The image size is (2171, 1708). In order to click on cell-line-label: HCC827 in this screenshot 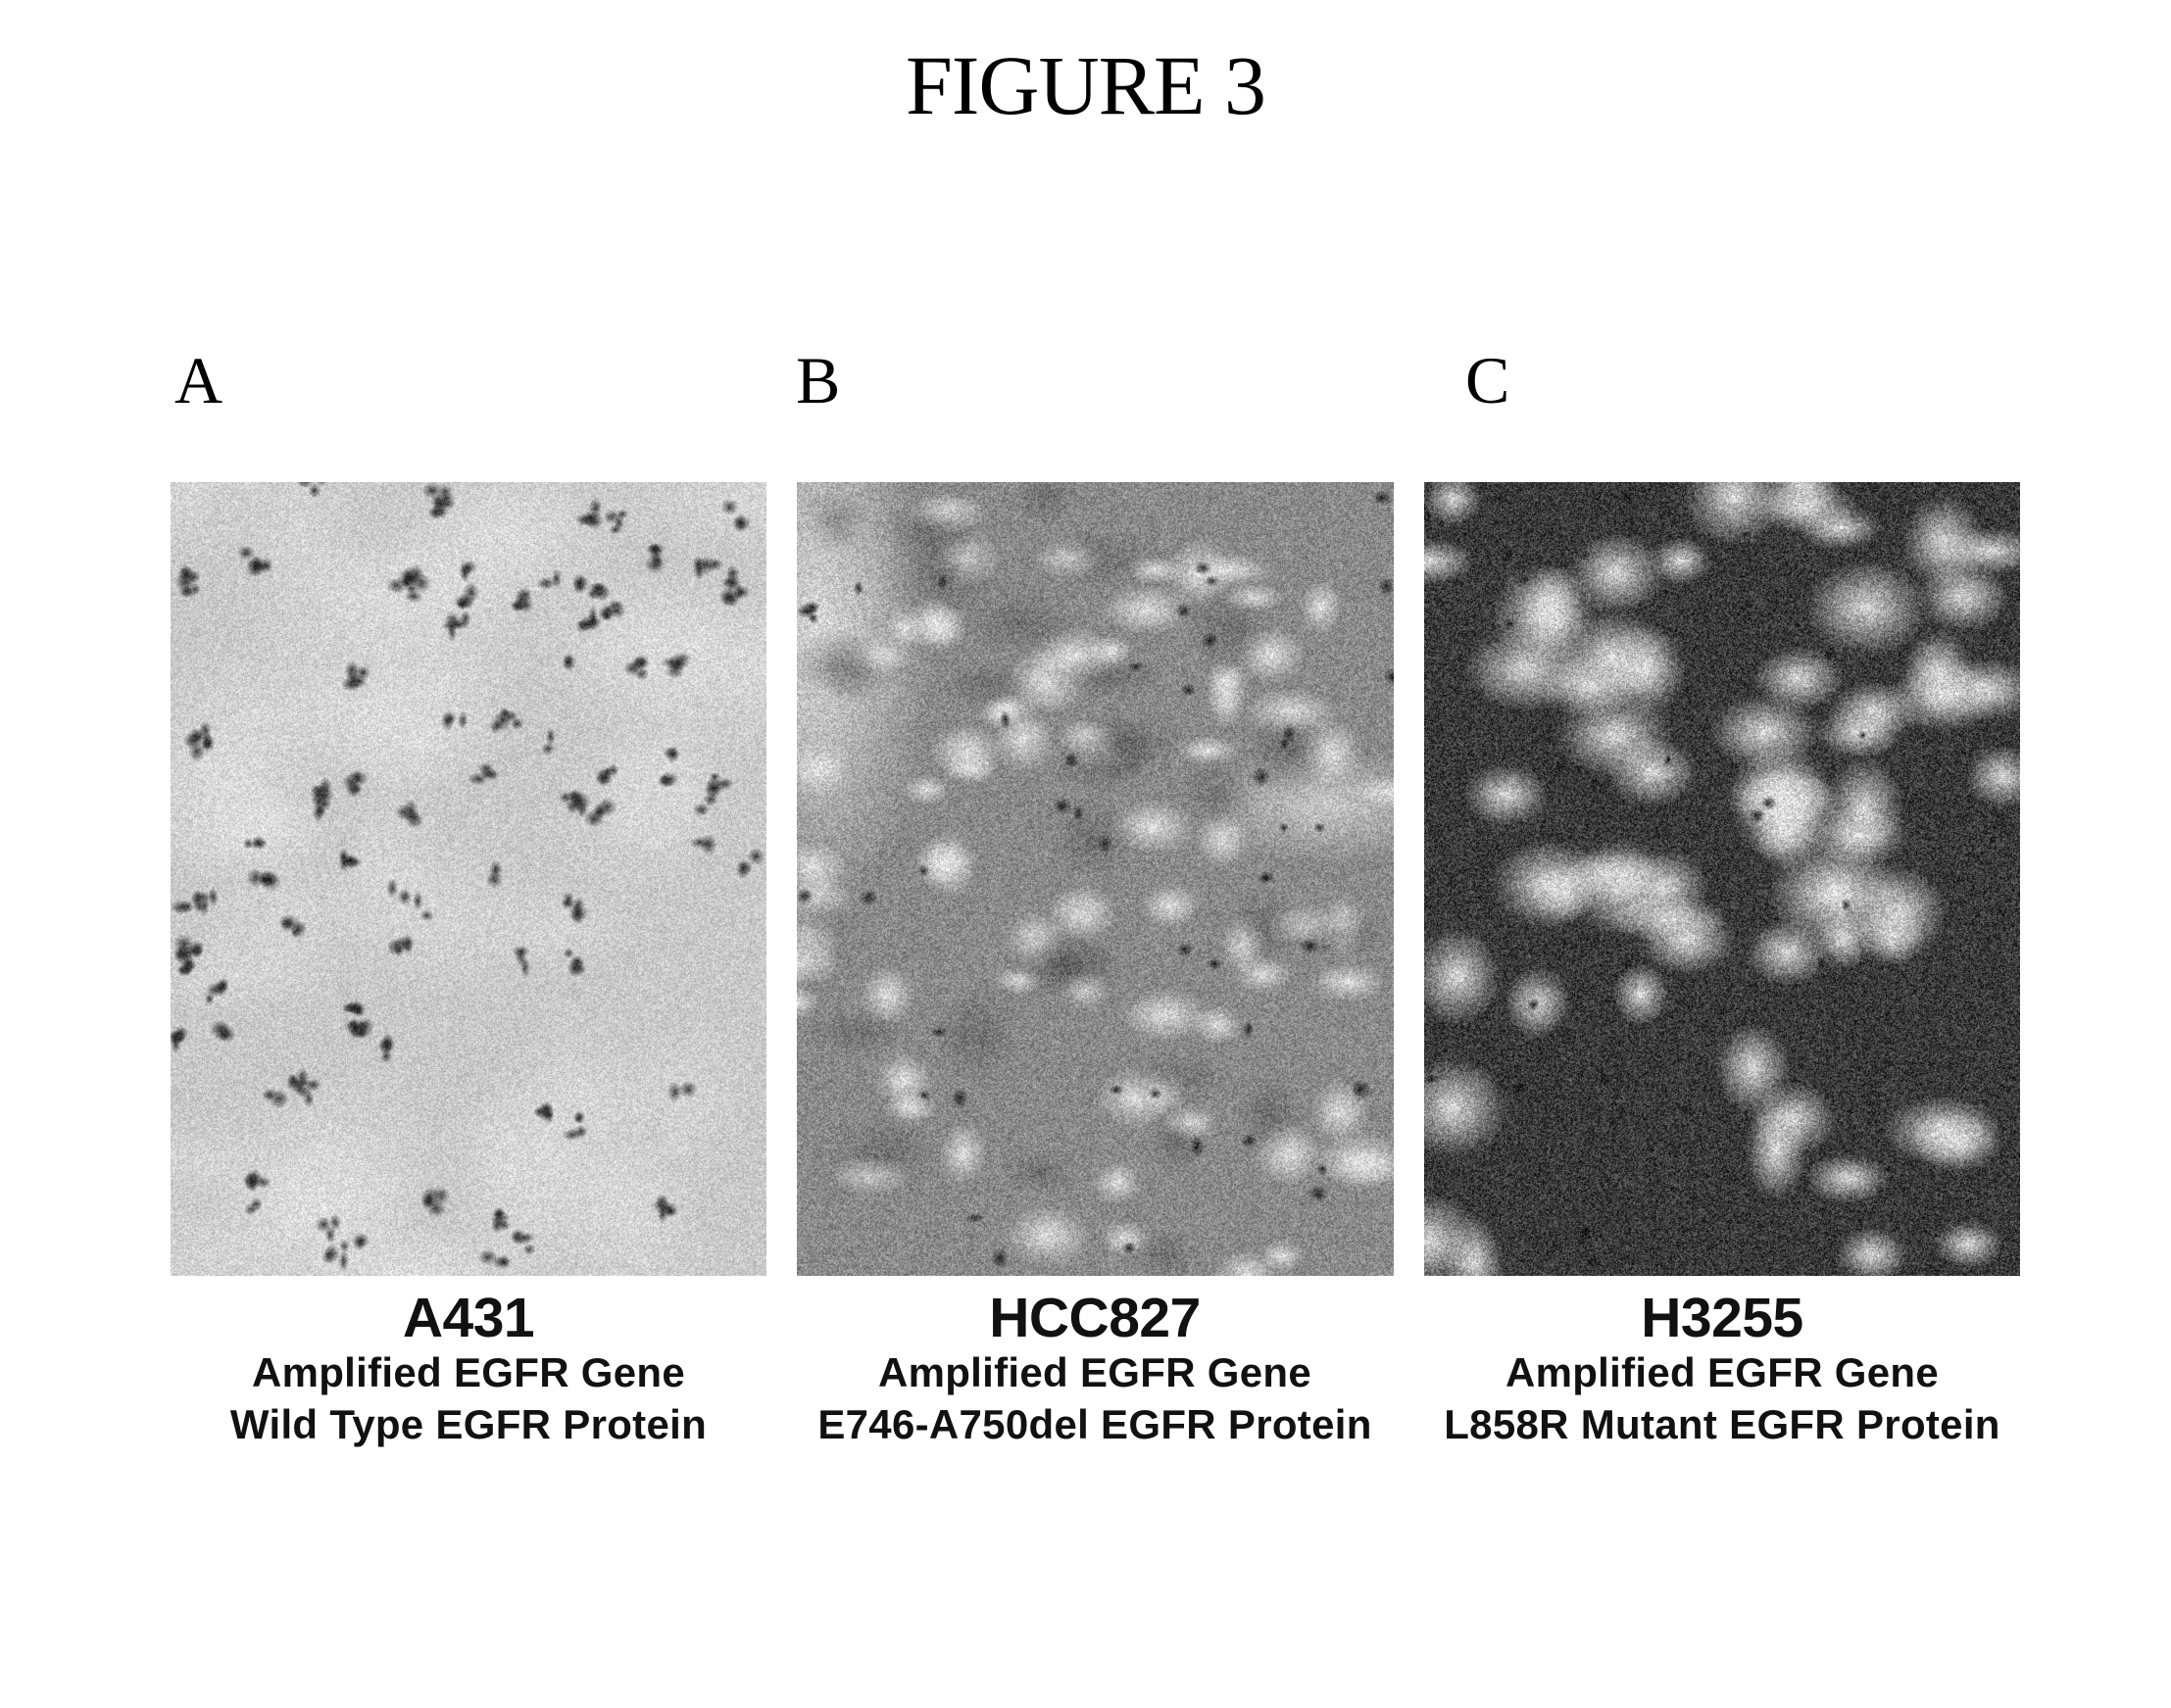, I will do `click(1095, 1318)`.